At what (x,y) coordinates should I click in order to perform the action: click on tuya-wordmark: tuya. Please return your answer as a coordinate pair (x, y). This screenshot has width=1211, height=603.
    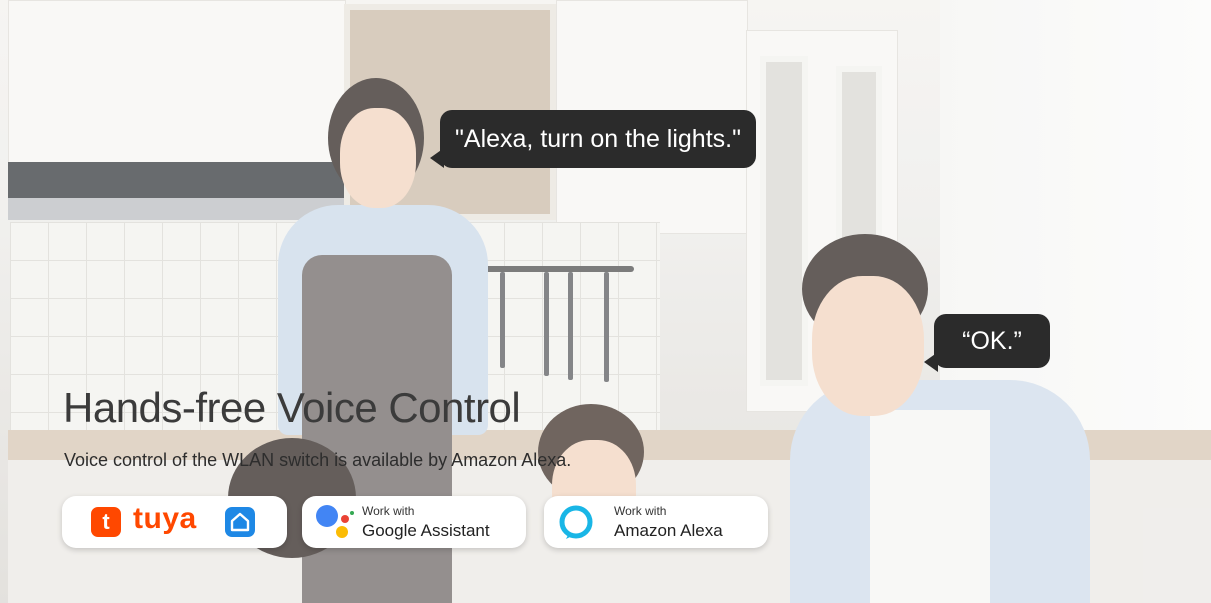
    Looking at the image, I should click on (165, 518).